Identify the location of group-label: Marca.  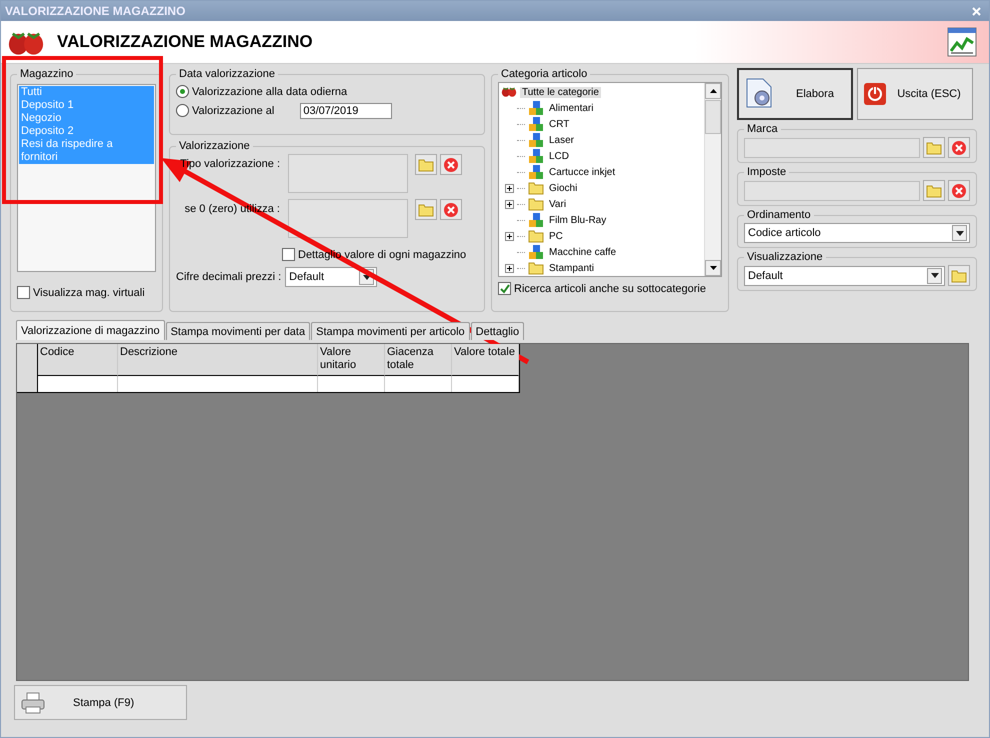
(762, 129).